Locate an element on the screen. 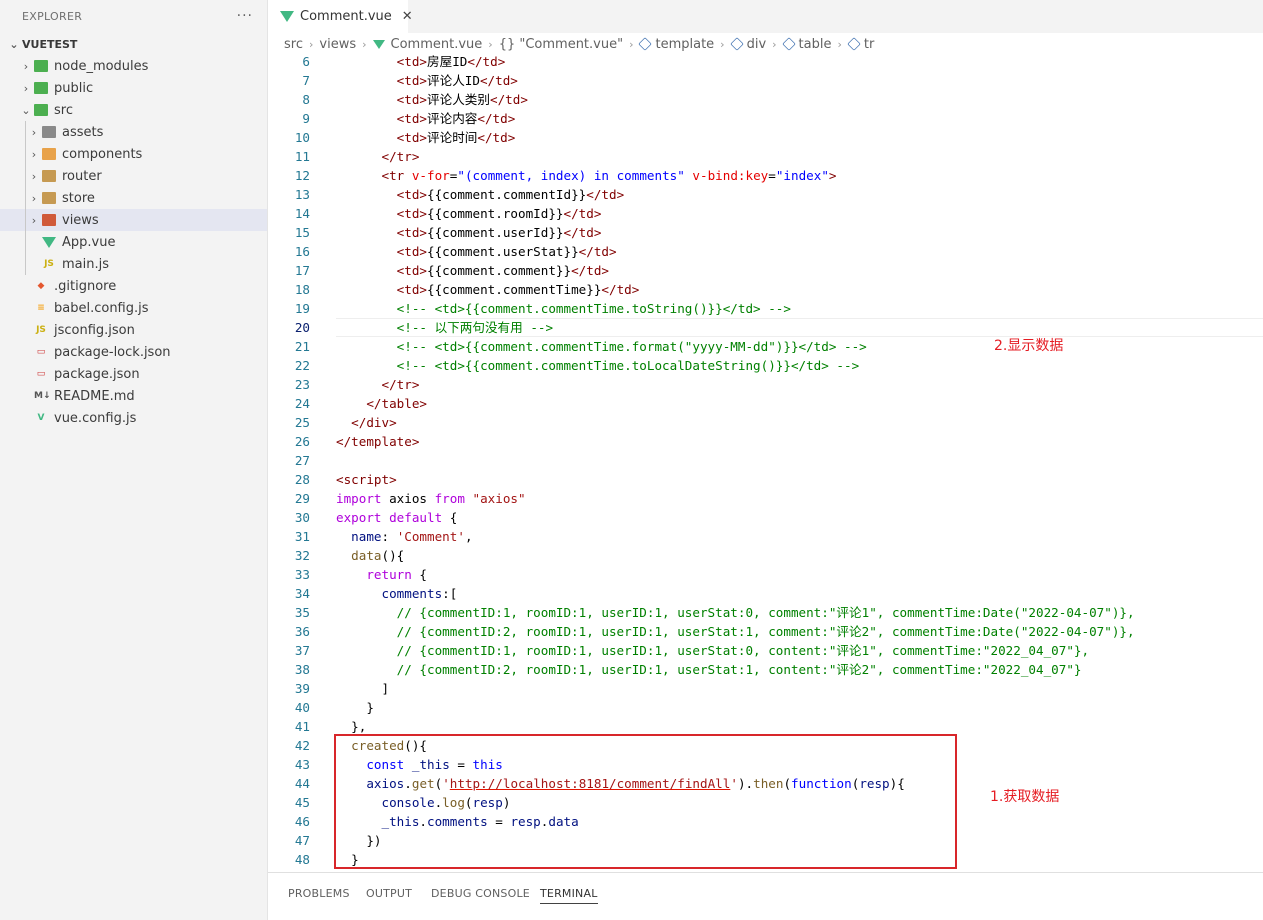 This screenshot has height=920, width=1263. tree-item-label: components is located at coordinates (102, 154).